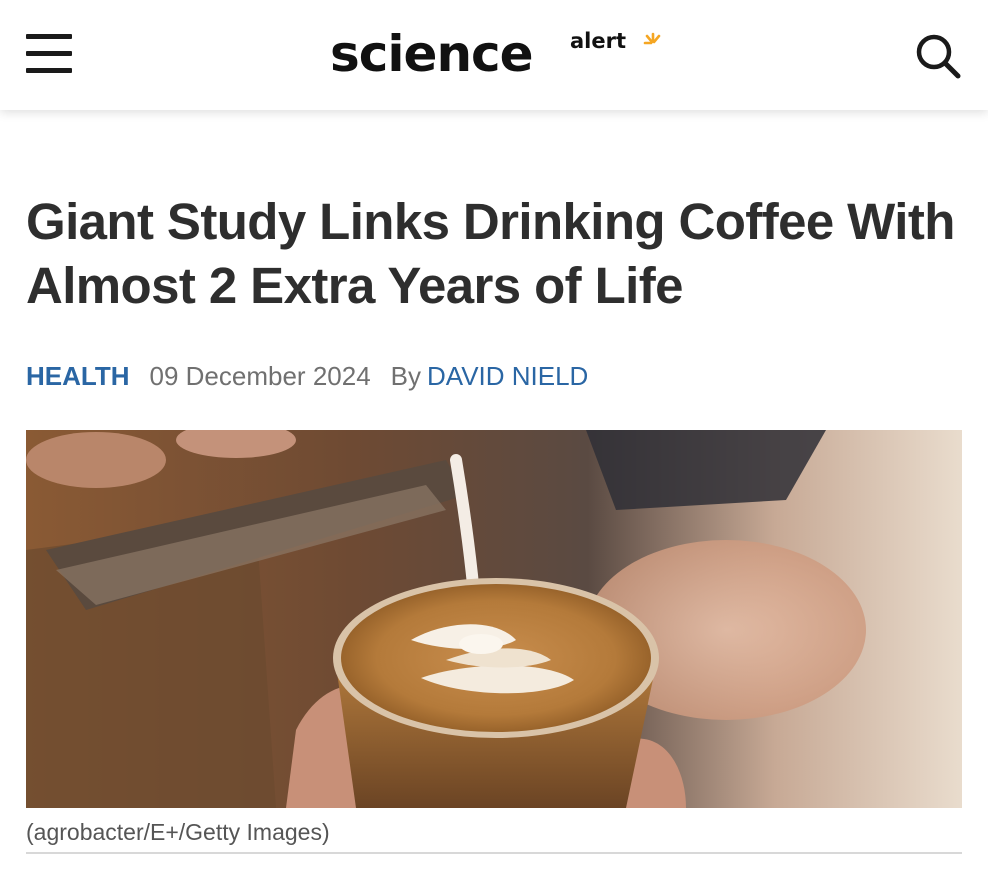 The width and height of the screenshot is (988, 890). I want to click on hamburger-menu-icon, so click(49, 54).